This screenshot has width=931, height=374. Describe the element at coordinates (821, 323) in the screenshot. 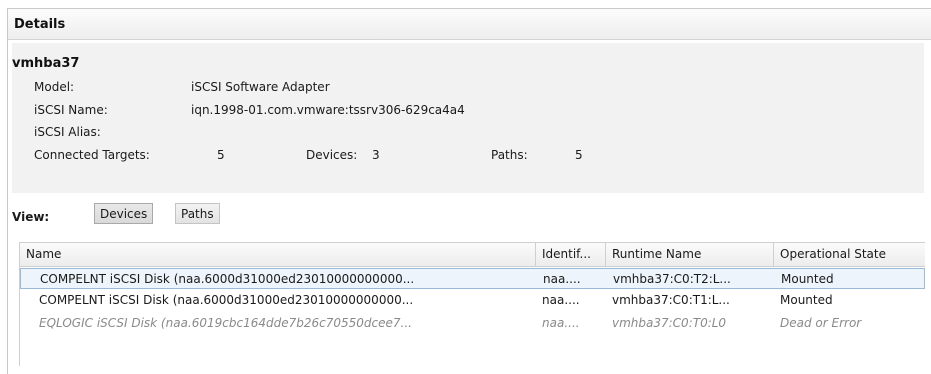

I see `row-operational-state: Dead or Error` at that location.